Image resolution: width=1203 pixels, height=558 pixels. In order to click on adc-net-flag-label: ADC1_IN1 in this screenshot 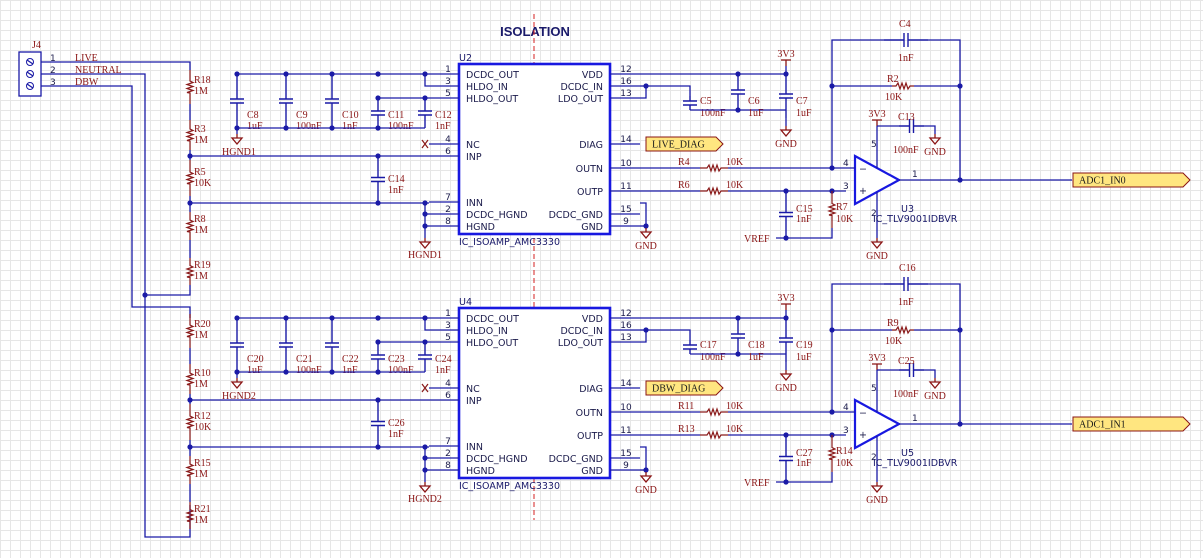, I will do `click(1102, 425)`.